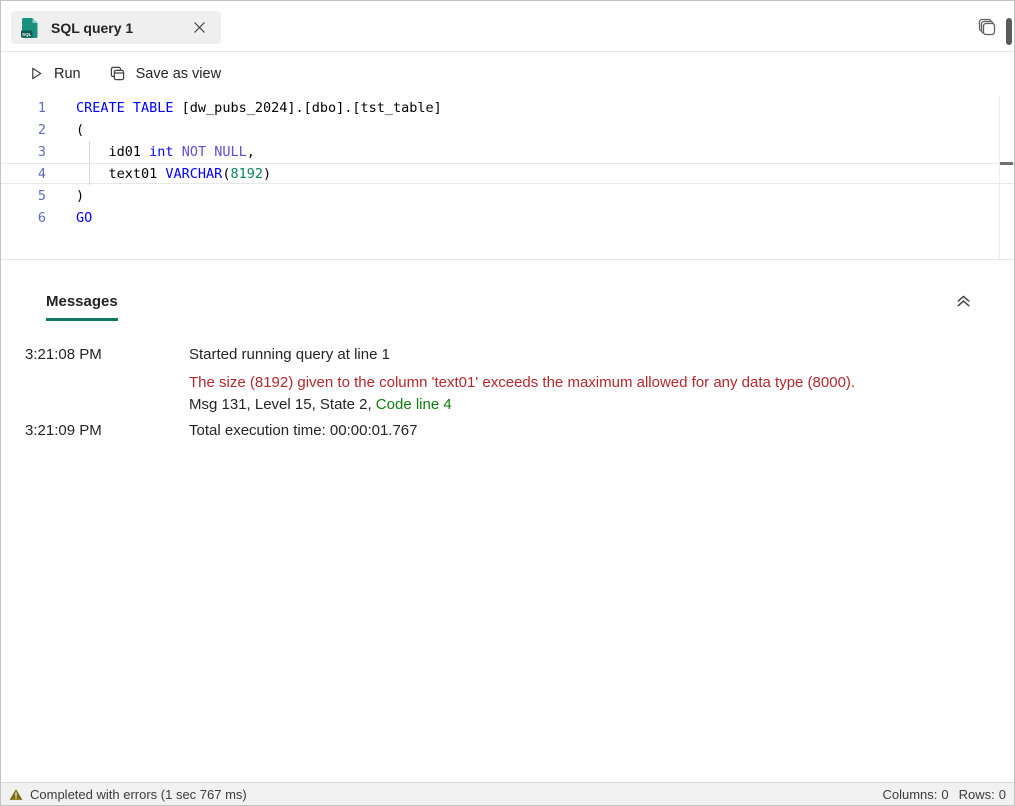  I want to click on warning-triangle-icon, so click(16, 794).